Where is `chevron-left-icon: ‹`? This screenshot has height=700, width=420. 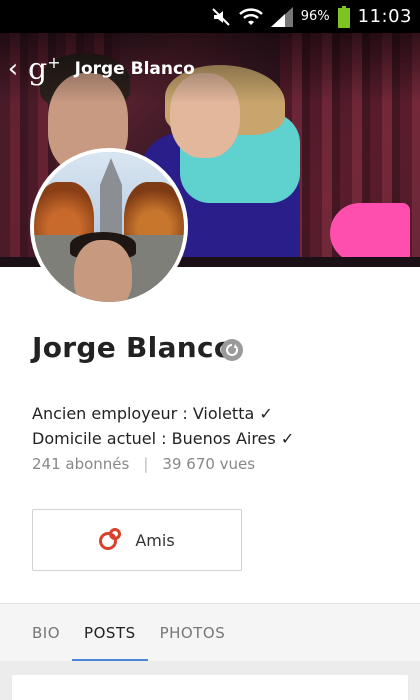
chevron-left-icon: ‹ is located at coordinates (13, 69).